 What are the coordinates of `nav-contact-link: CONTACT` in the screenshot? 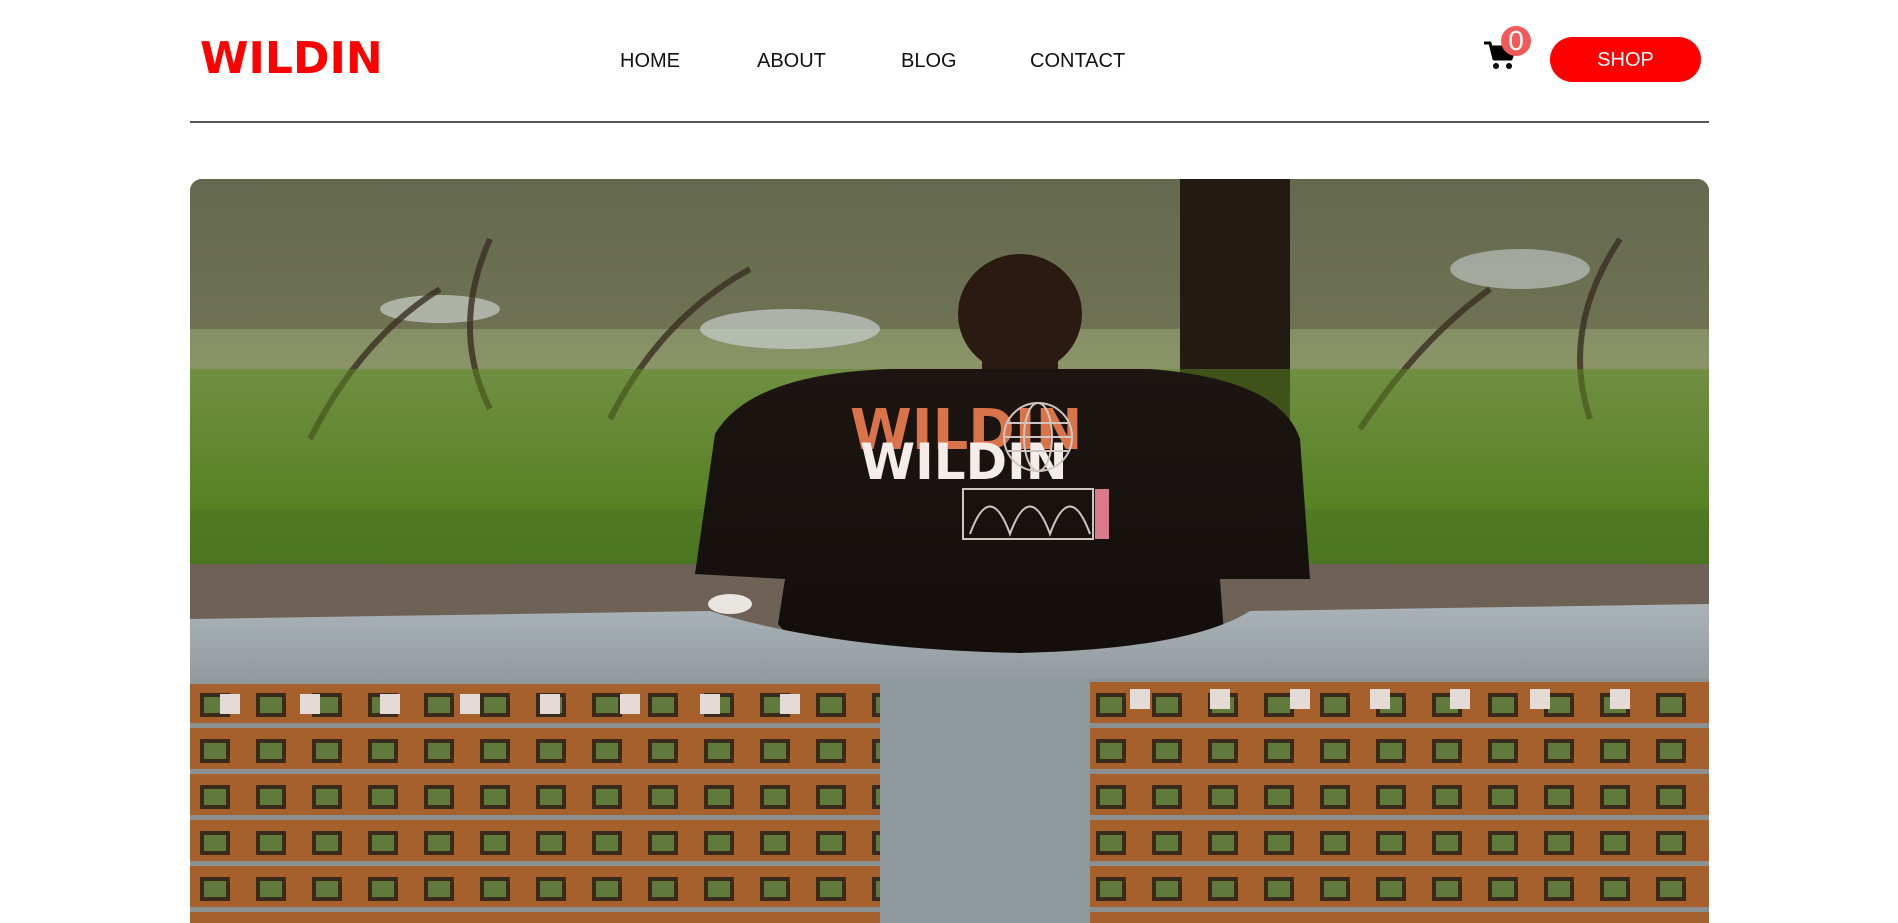 It's located at (1077, 61).